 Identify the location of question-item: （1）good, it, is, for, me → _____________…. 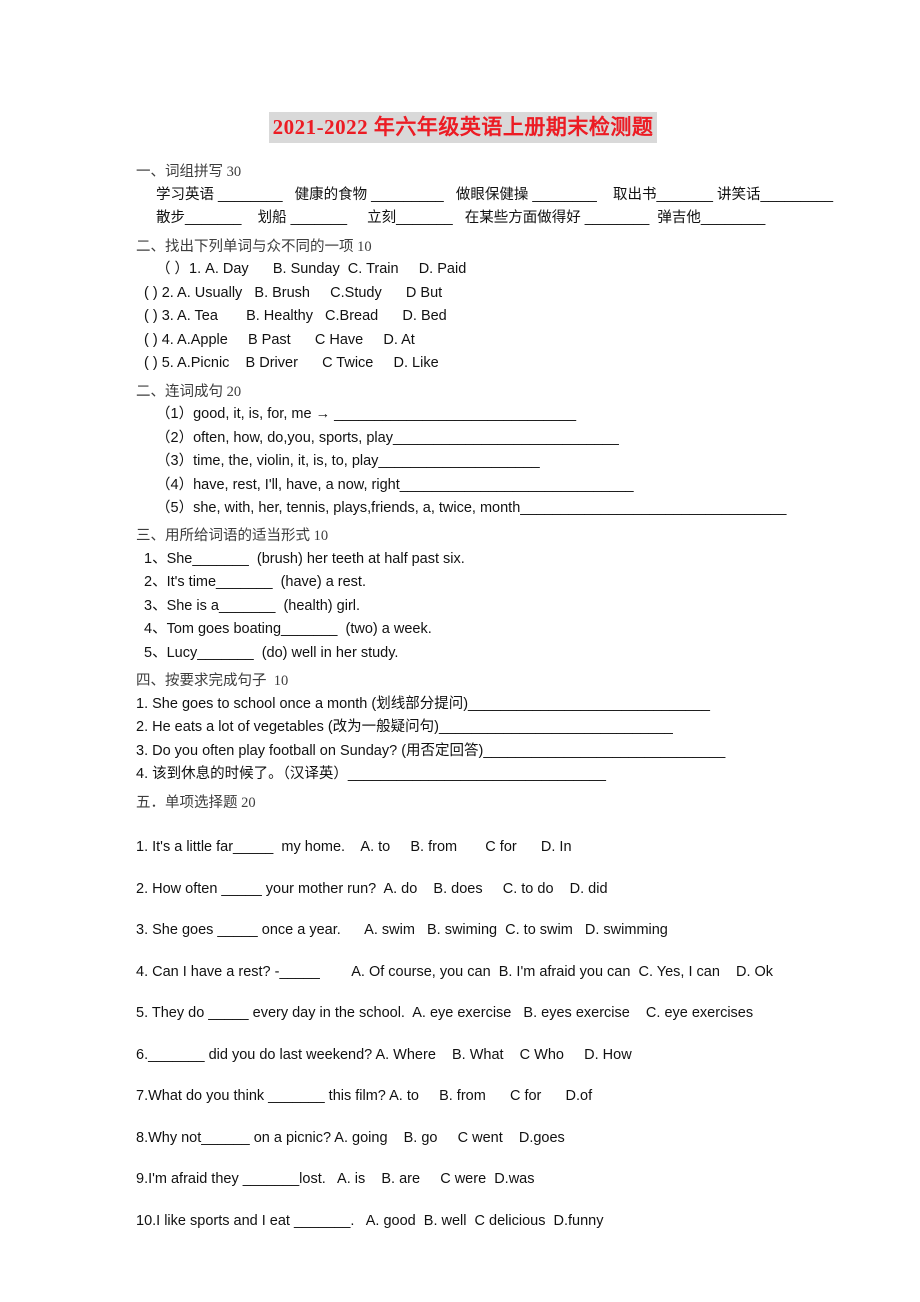
(366, 414).